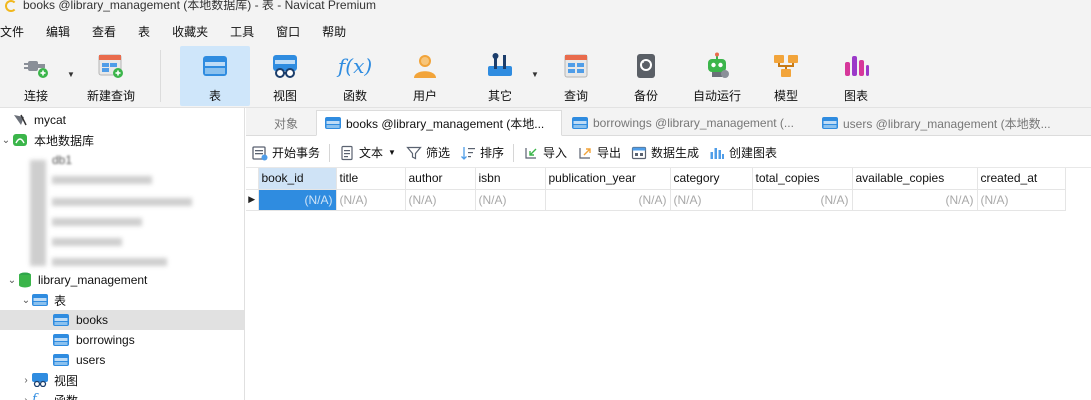 The image size is (1091, 400). Describe the element at coordinates (214, 96) in the screenshot. I see `table-label: 表` at that location.